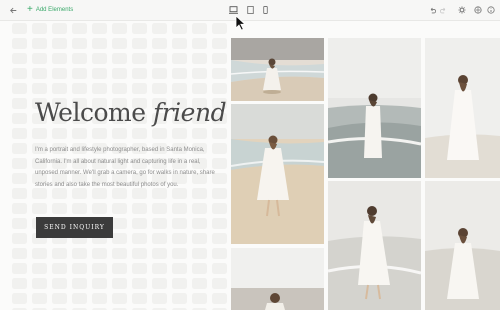  I want to click on undo-icon, so click(433, 10).